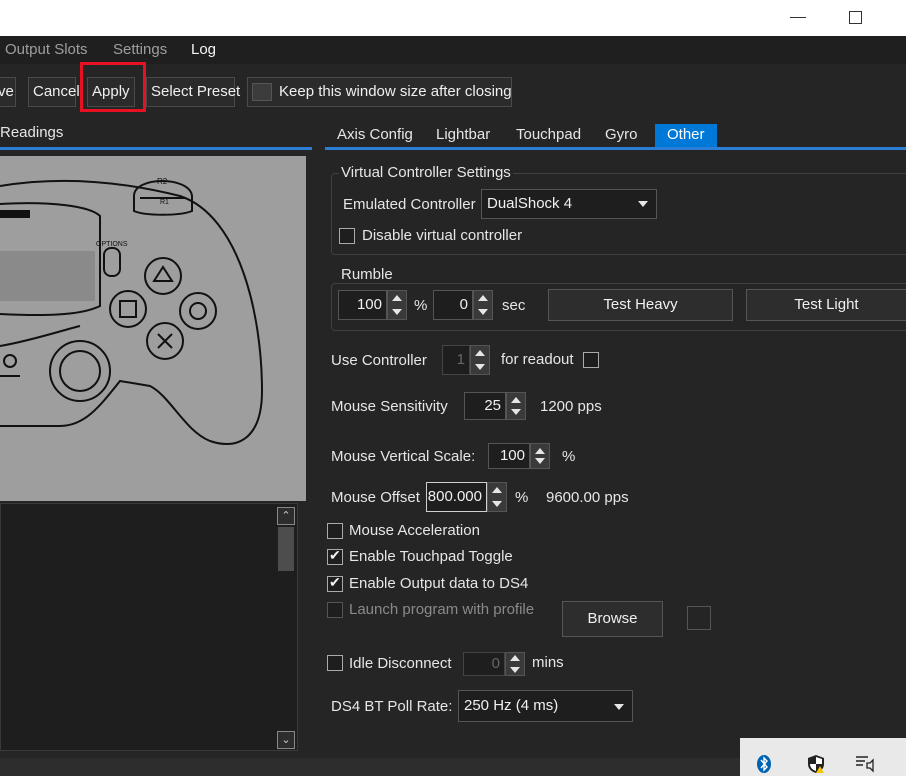 This screenshot has width=906, height=776. Describe the element at coordinates (453, 305) in the screenshot. I see `light-rumble-input: 0` at that location.